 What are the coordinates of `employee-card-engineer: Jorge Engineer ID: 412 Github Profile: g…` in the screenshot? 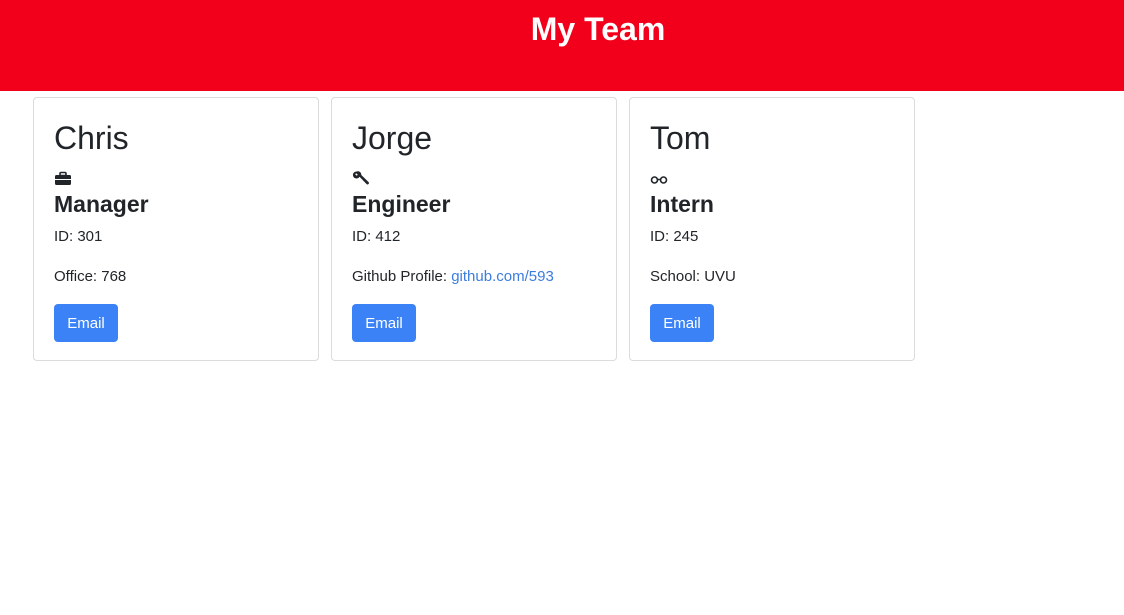 It's located at (474, 229).